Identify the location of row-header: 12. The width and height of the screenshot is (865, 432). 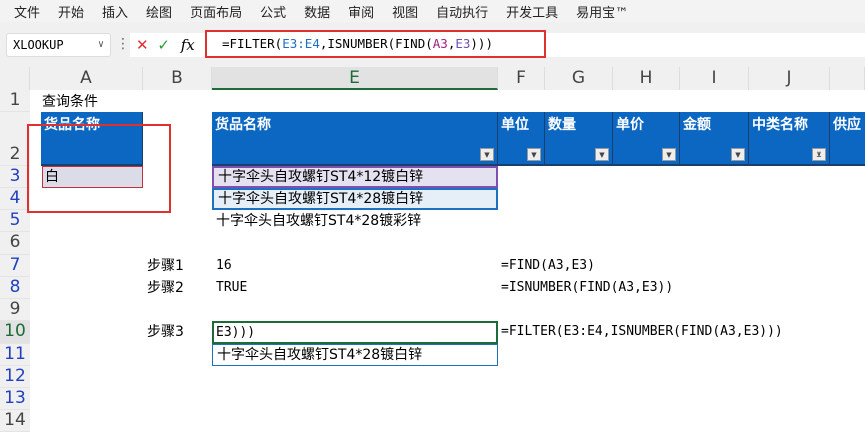
(15, 377).